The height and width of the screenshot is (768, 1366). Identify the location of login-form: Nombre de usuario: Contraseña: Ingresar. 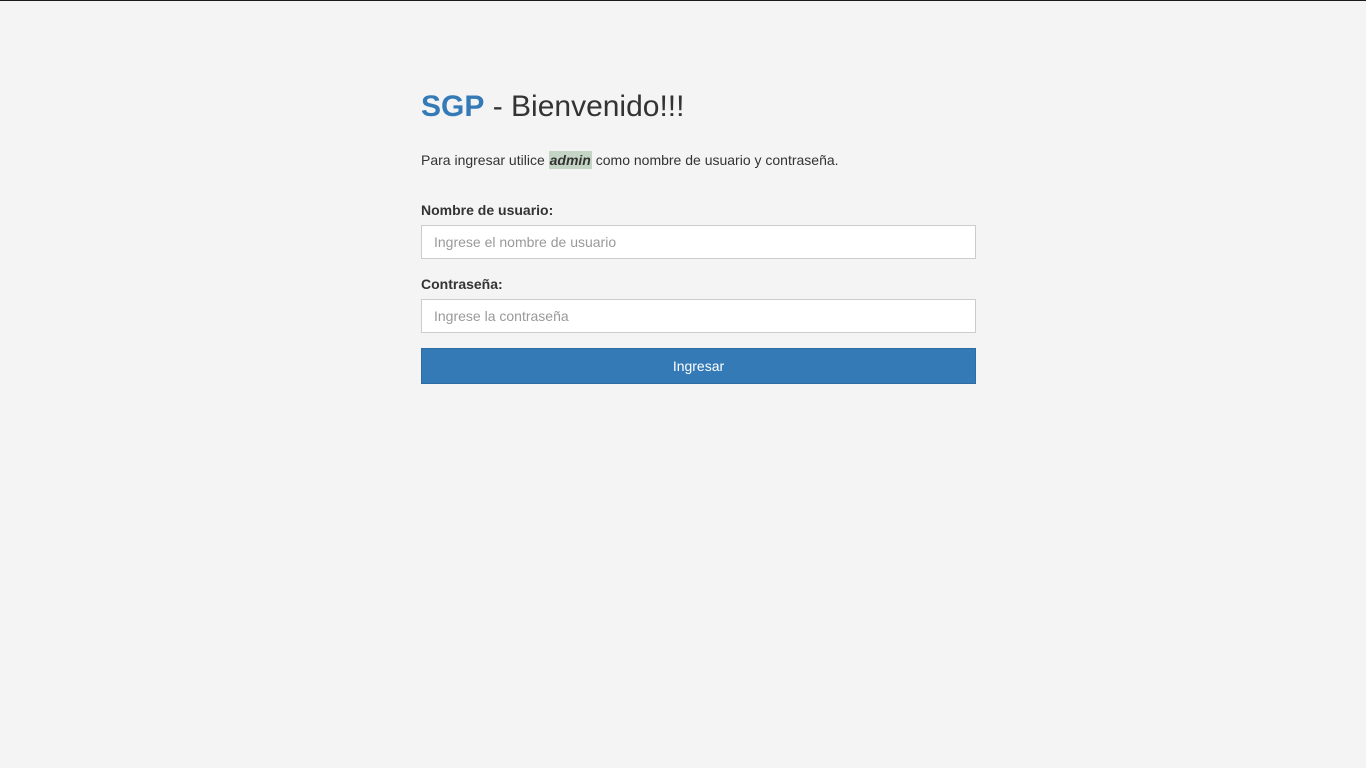
(698, 292).